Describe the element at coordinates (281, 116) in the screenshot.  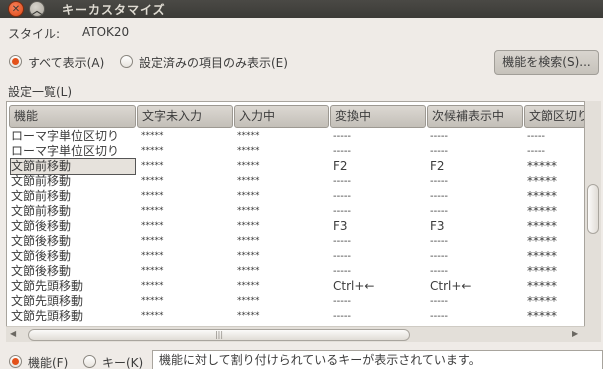
I see `column-header-inputting: 入力中` at that location.